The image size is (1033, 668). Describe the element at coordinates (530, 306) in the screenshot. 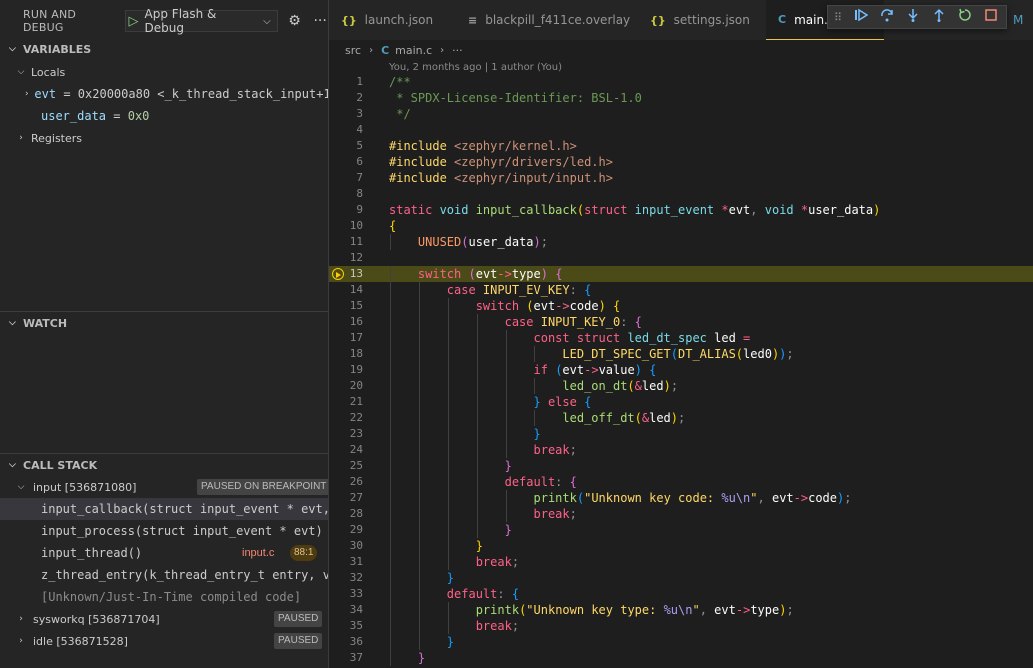

I see `code-token: (` at that location.